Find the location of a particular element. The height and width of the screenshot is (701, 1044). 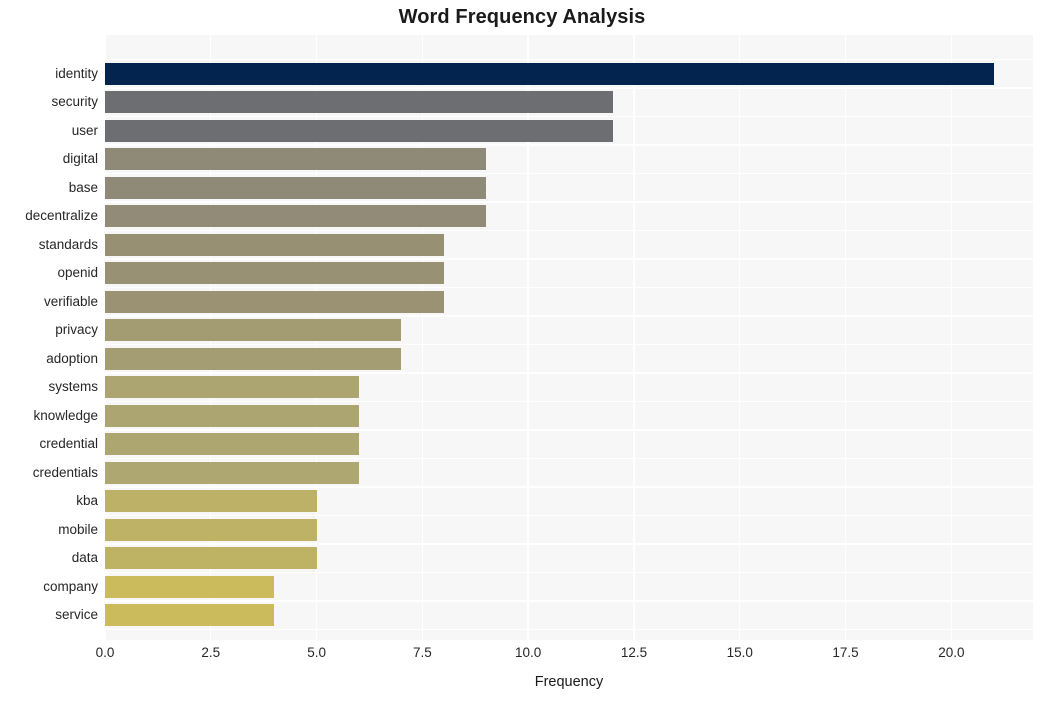

bar-verifiable is located at coordinates (274, 301).